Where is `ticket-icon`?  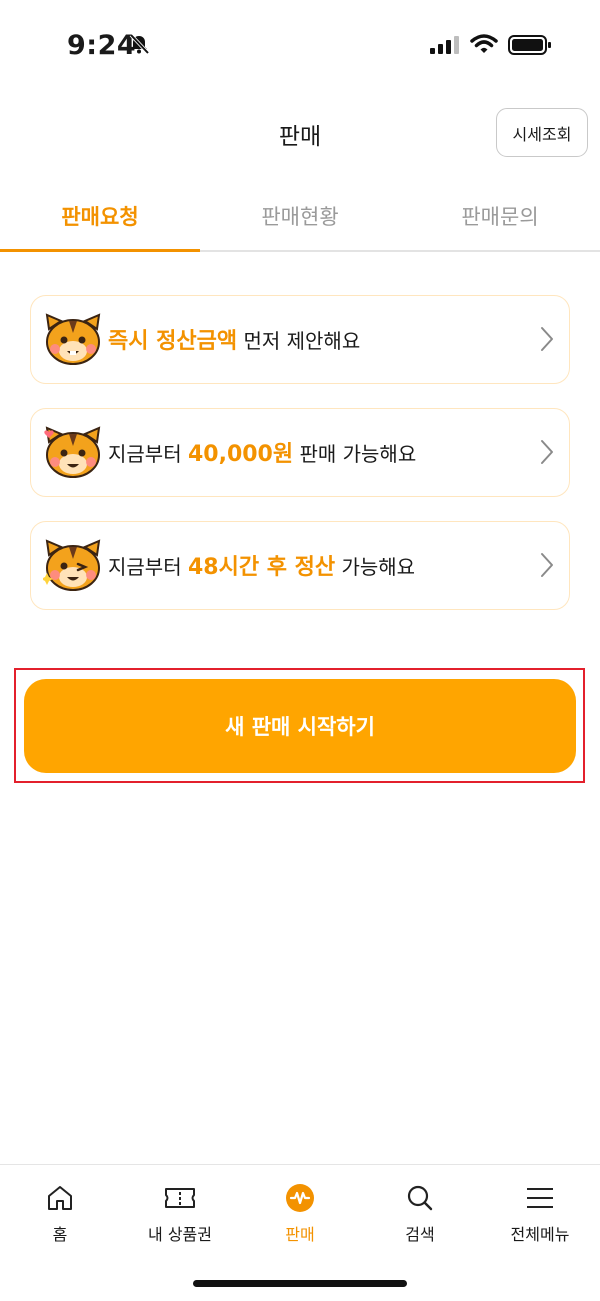
ticket-icon is located at coordinates (180, 1198).